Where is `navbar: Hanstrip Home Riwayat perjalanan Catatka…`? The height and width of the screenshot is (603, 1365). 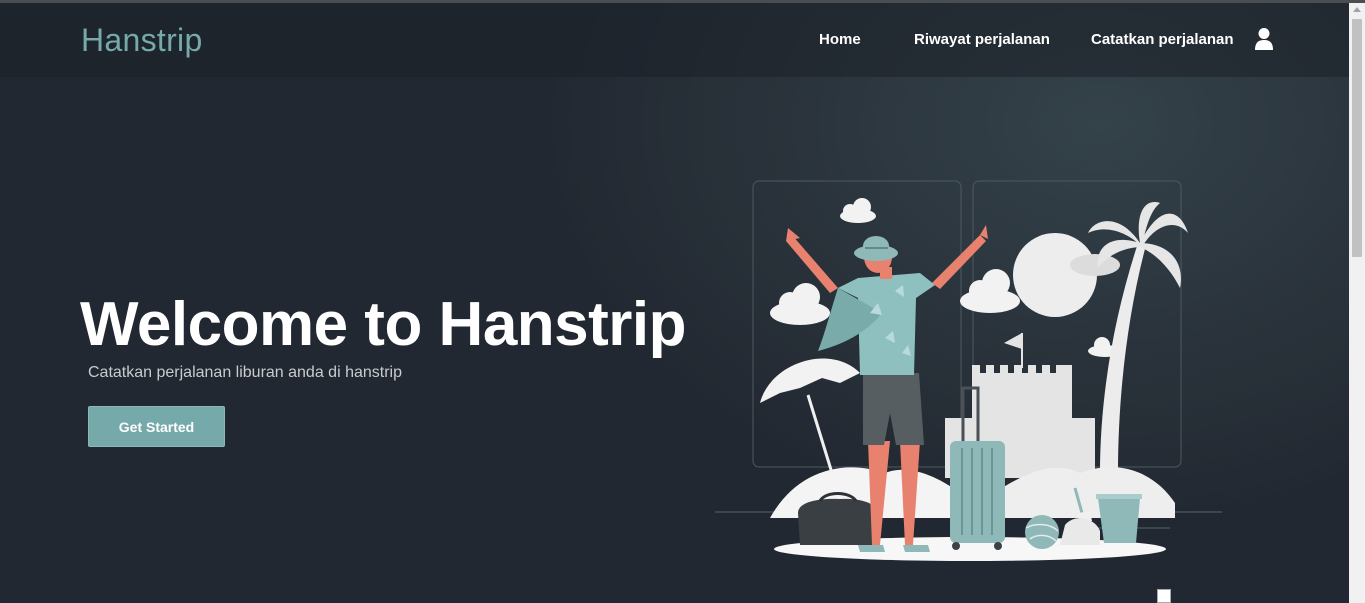 navbar: Hanstrip Home Riwayat perjalanan Catatka… is located at coordinates (674, 40).